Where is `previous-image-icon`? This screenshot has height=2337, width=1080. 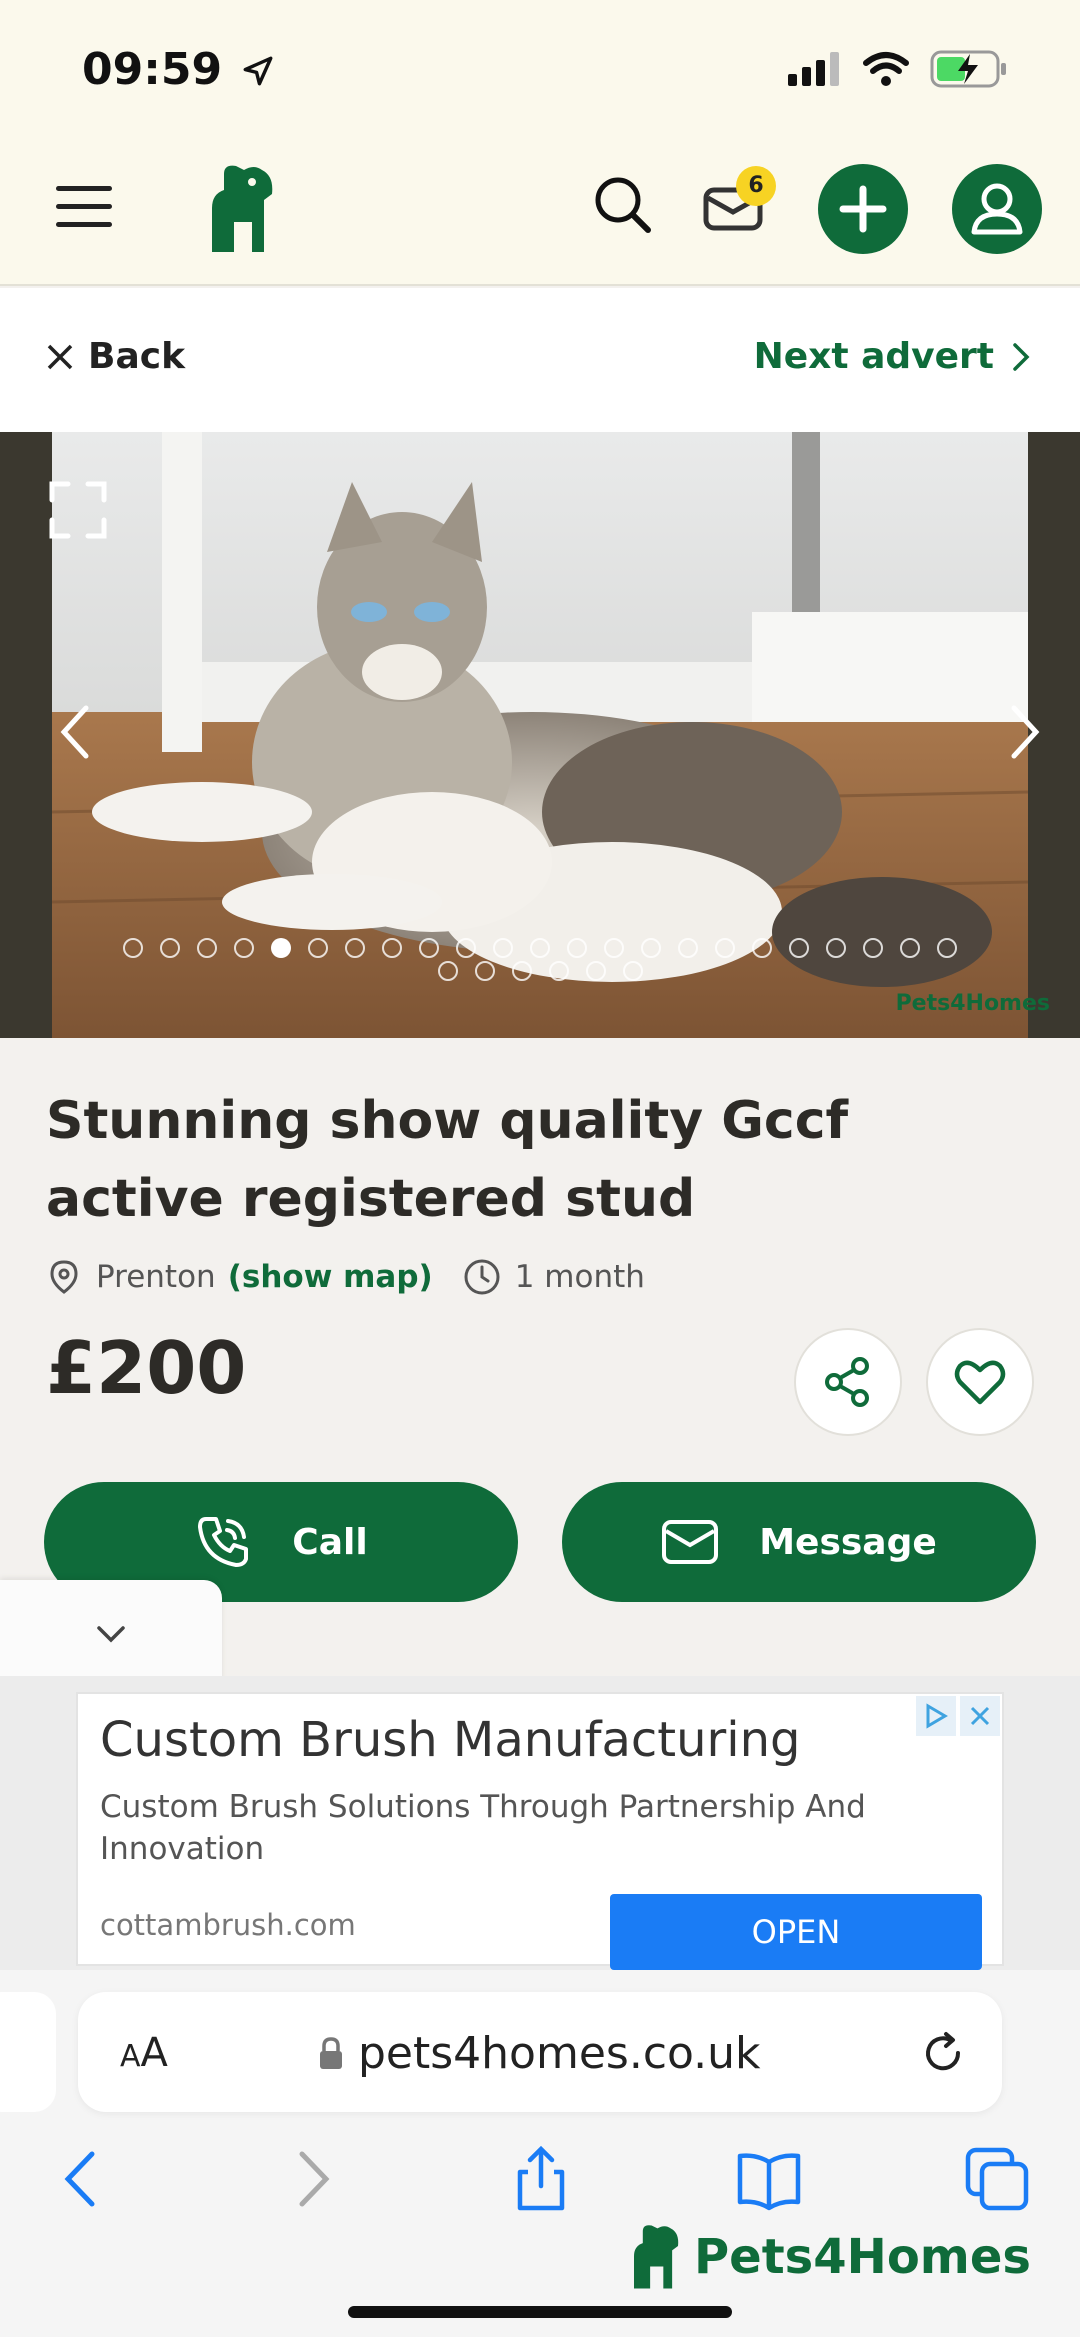
previous-image-icon is located at coordinates (76, 732).